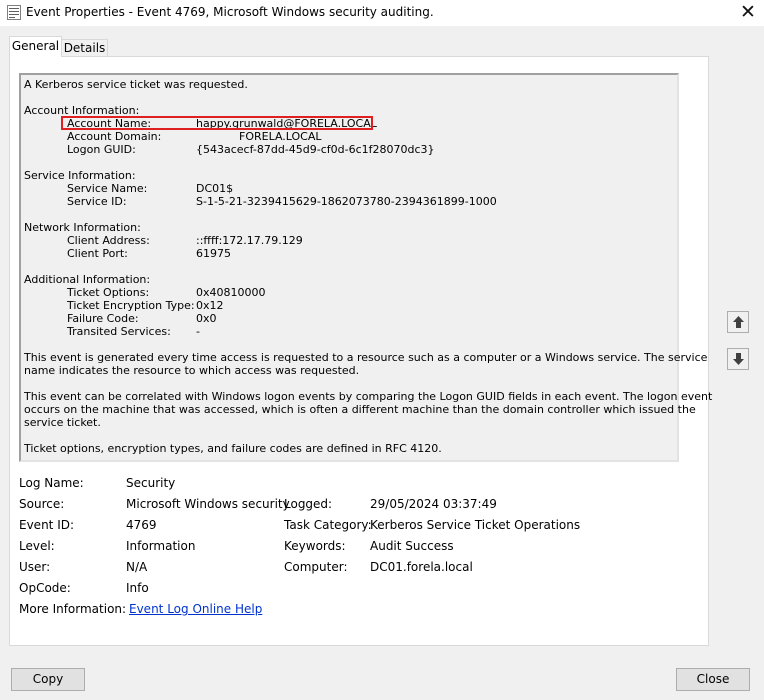 This screenshot has width=764, height=700. Describe the element at coordinates (195, 609) in the screenshot. I see `event-log-online-help-link: Event Log Online Help` at that location.